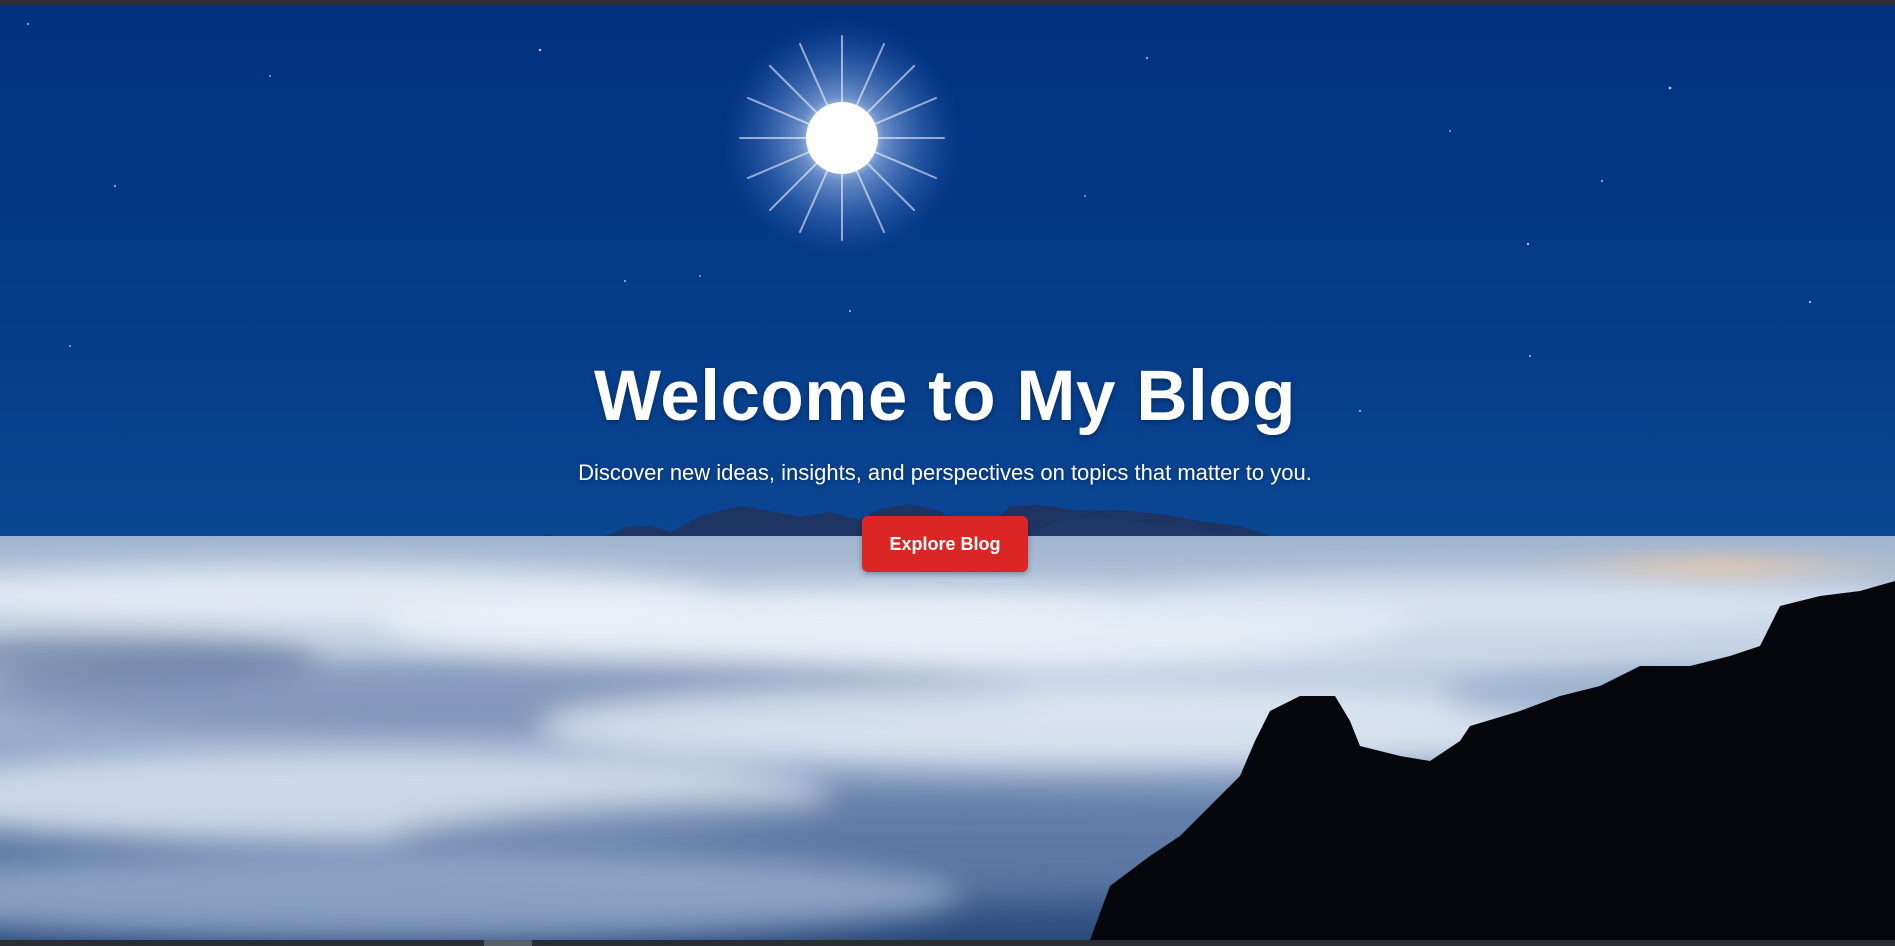 The image size is (1895, 946). What do you see at coordinates (947, 943) in the screenshot?
I see `horizontal-scrollbar` at bounding box center [947, 943].